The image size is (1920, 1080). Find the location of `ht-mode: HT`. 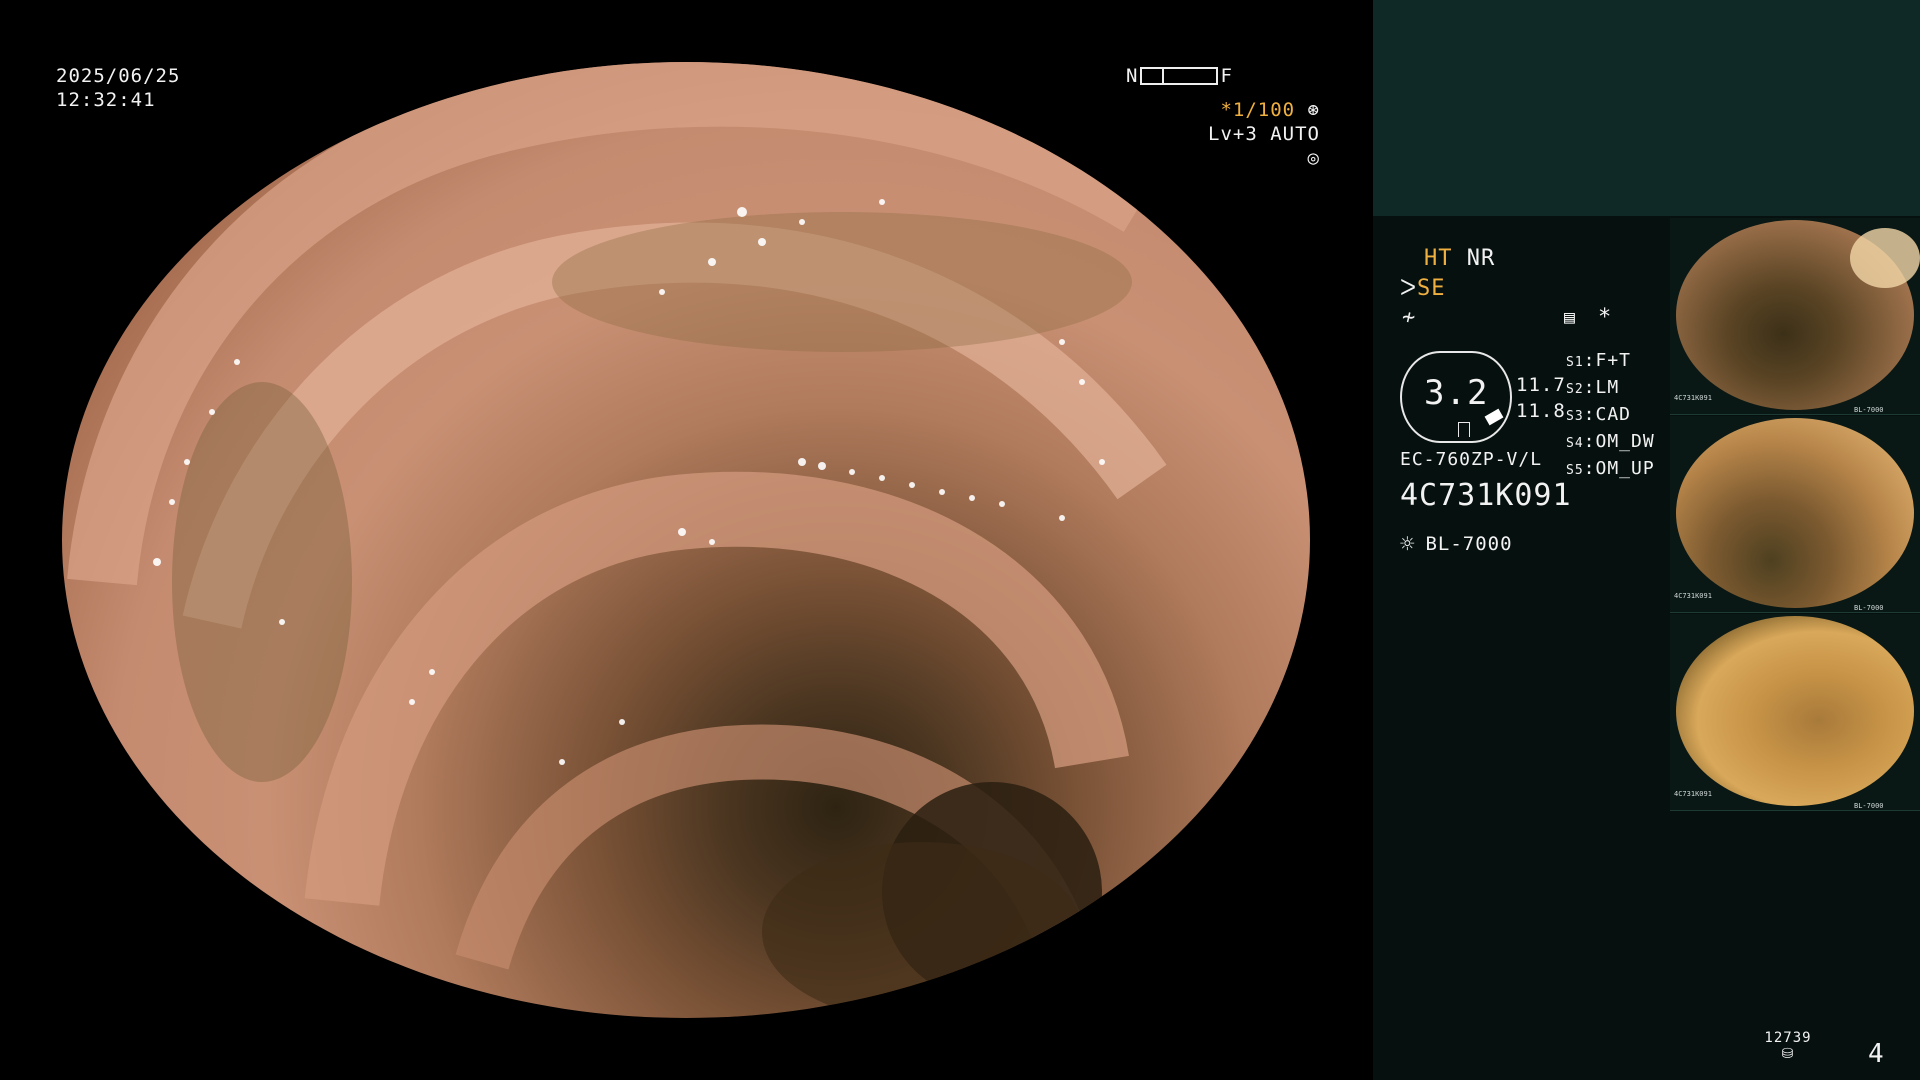

ht-mode: HT is located at coordinates (1438, 258).